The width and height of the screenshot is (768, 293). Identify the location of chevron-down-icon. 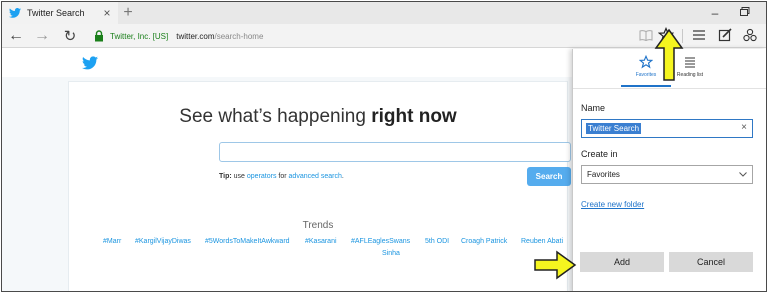
(743, 174).